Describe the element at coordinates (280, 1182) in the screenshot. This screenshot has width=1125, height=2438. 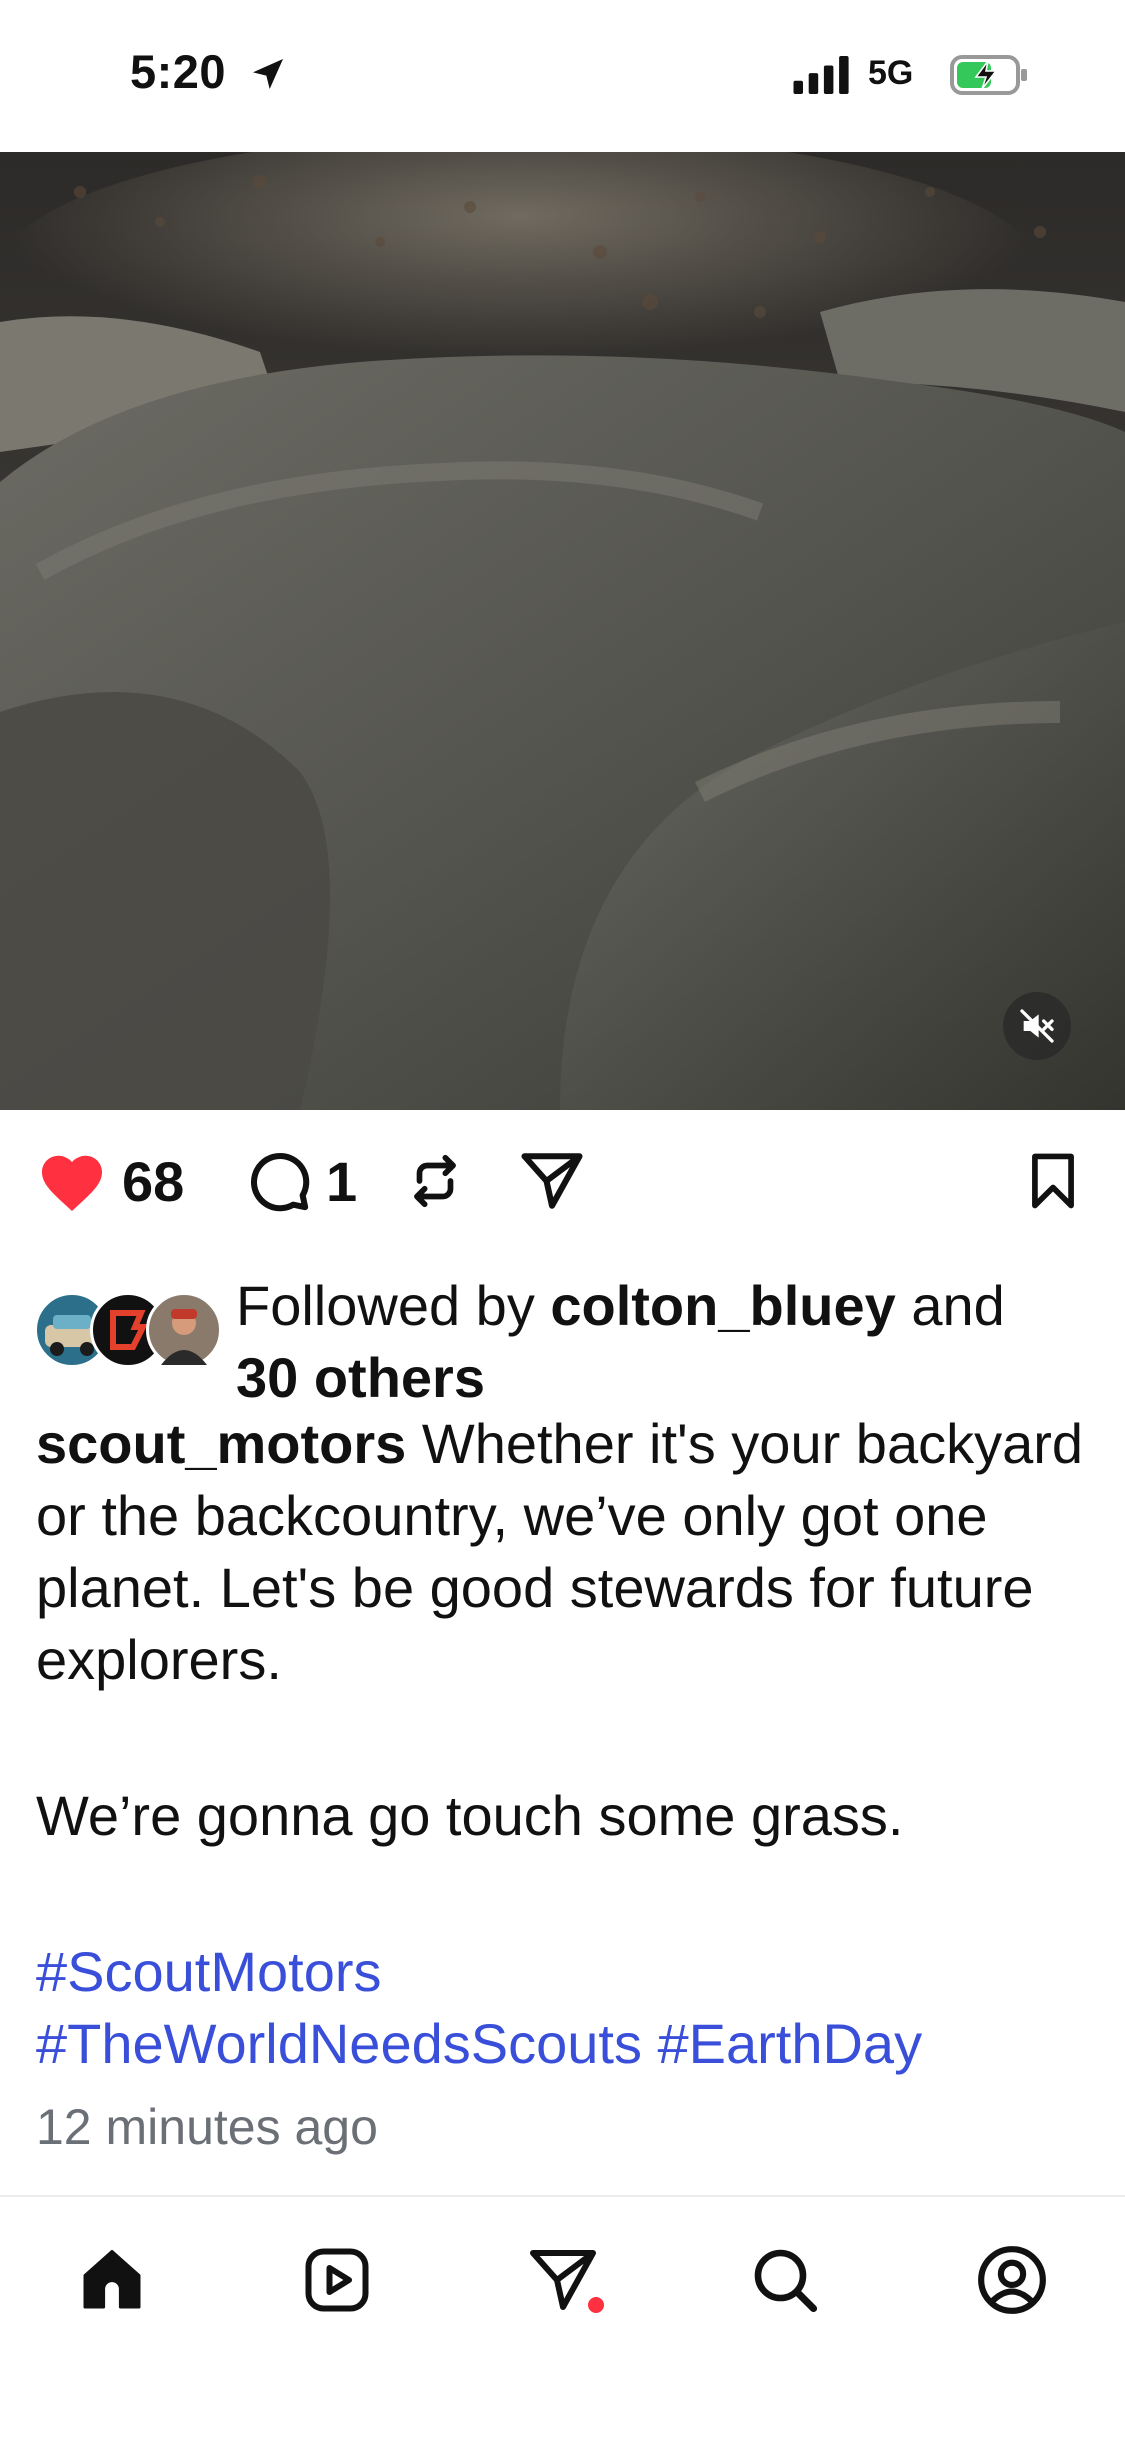
I see `comment-bubble-icon` at that location.